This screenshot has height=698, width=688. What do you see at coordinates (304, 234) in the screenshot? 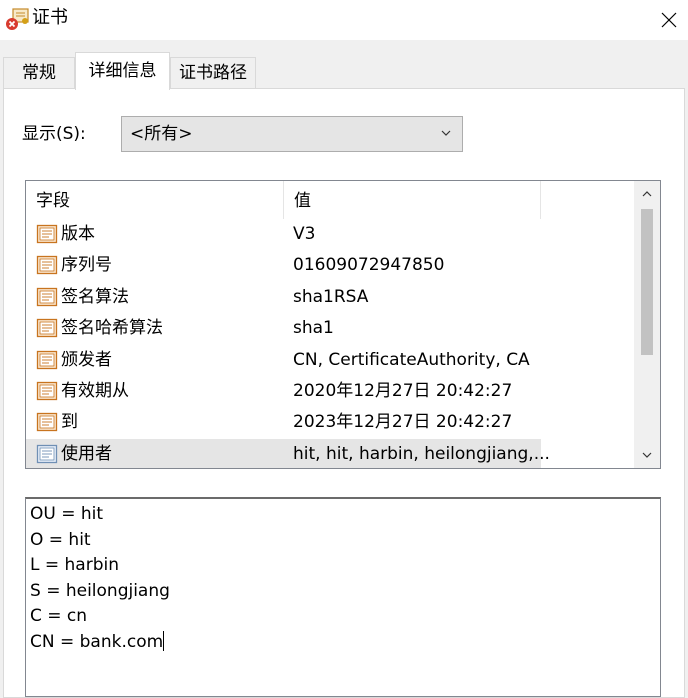
I see `field-value: V3` at bounding box center [304, 234].